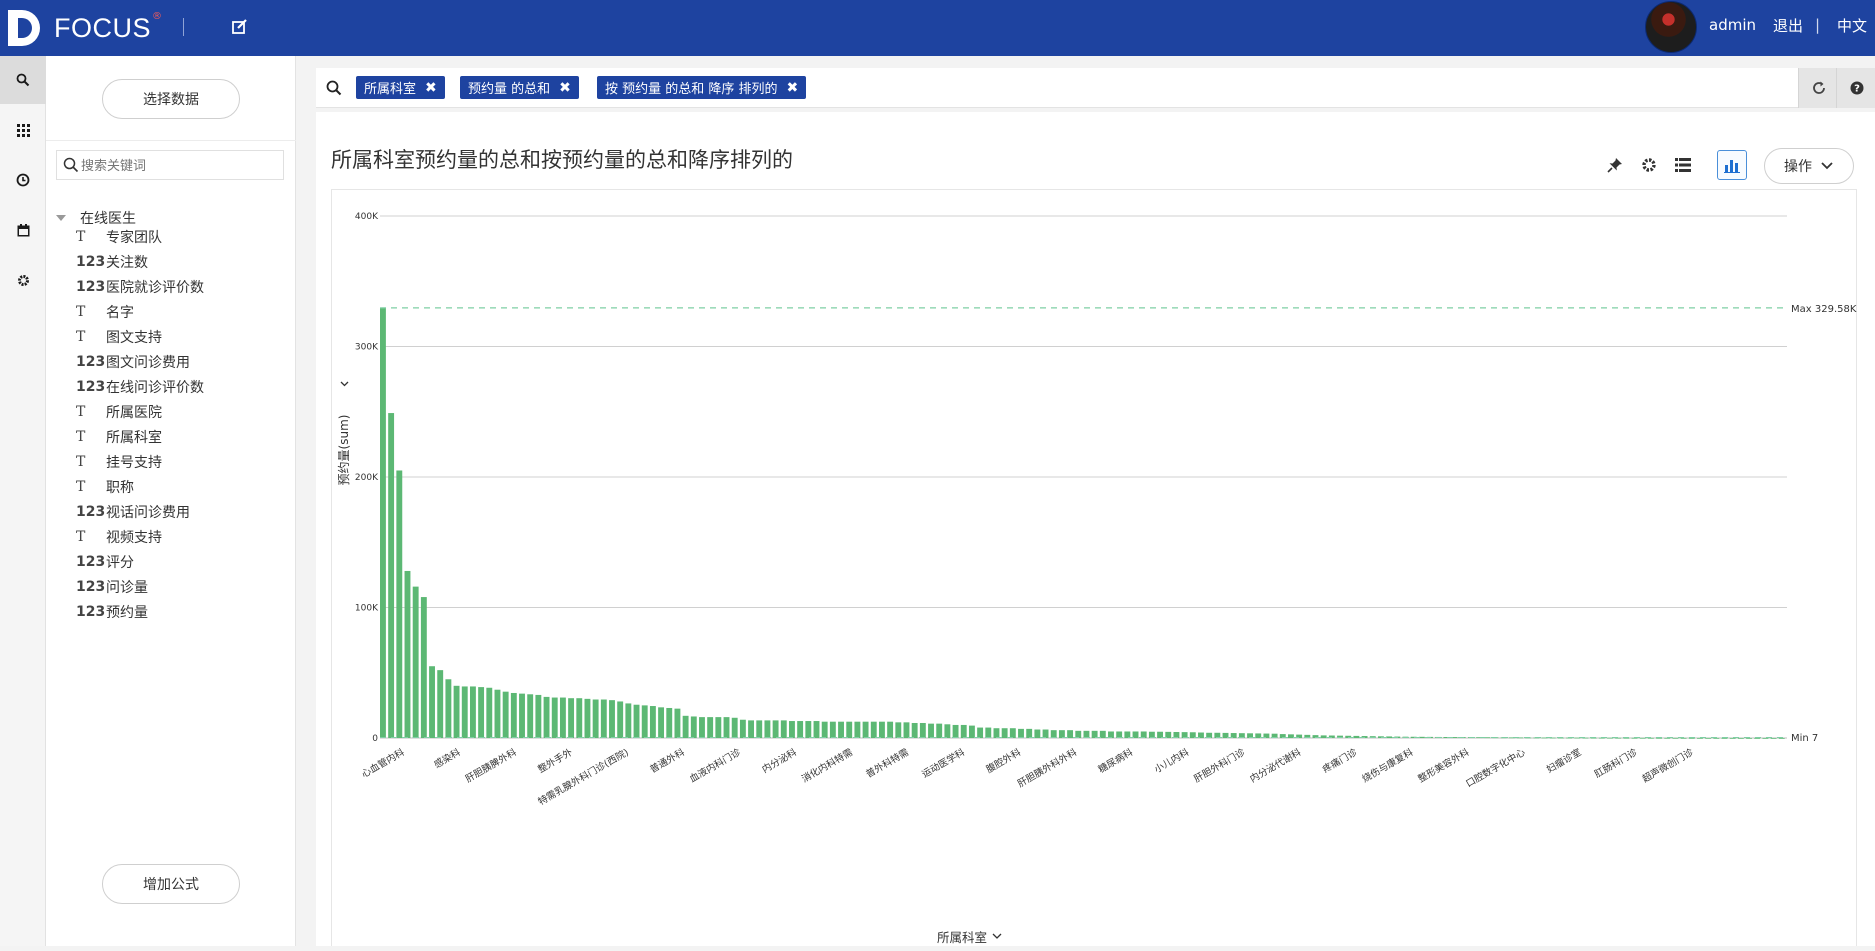 The image size is (1875, 951). Describe the element at coordinates (140, 461) in the screenshot. I see `field-item: T 挂号支持` at that location.